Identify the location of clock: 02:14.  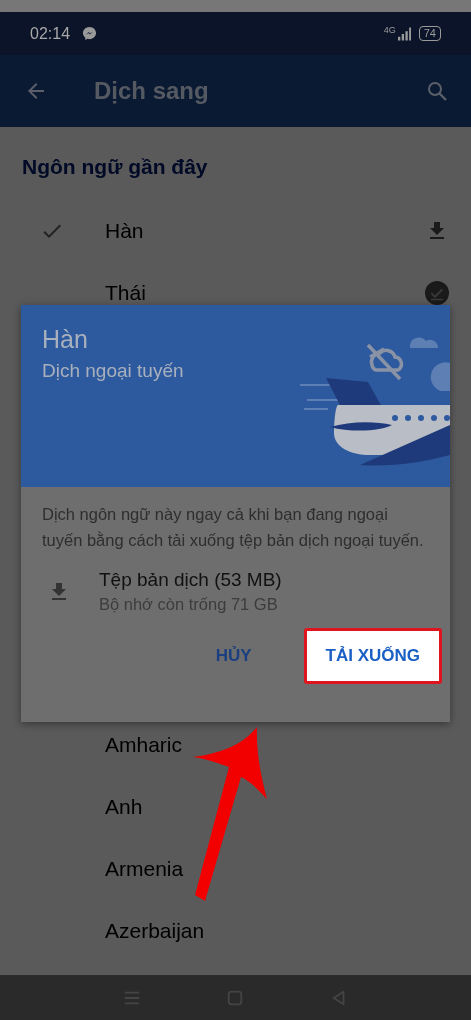
(50, 33).